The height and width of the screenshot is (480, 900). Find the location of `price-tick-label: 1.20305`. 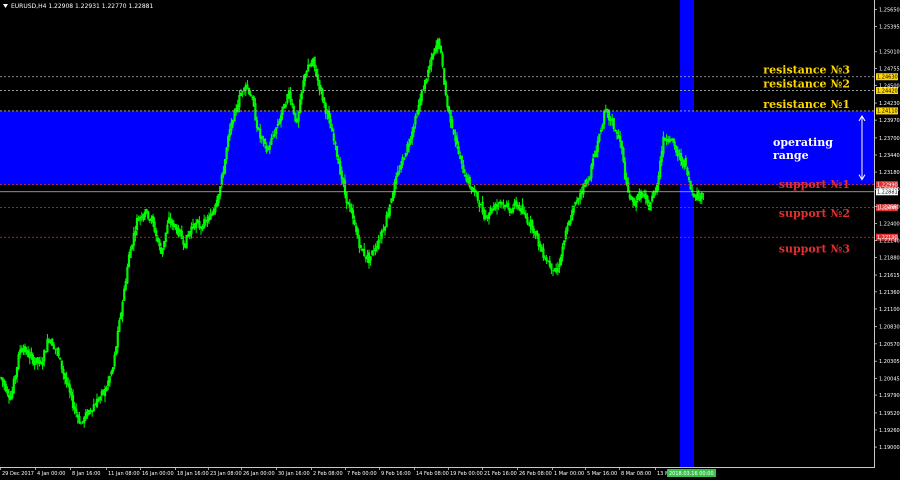

price-tick-label: 1.20305 is located at coordinates (889, 362).